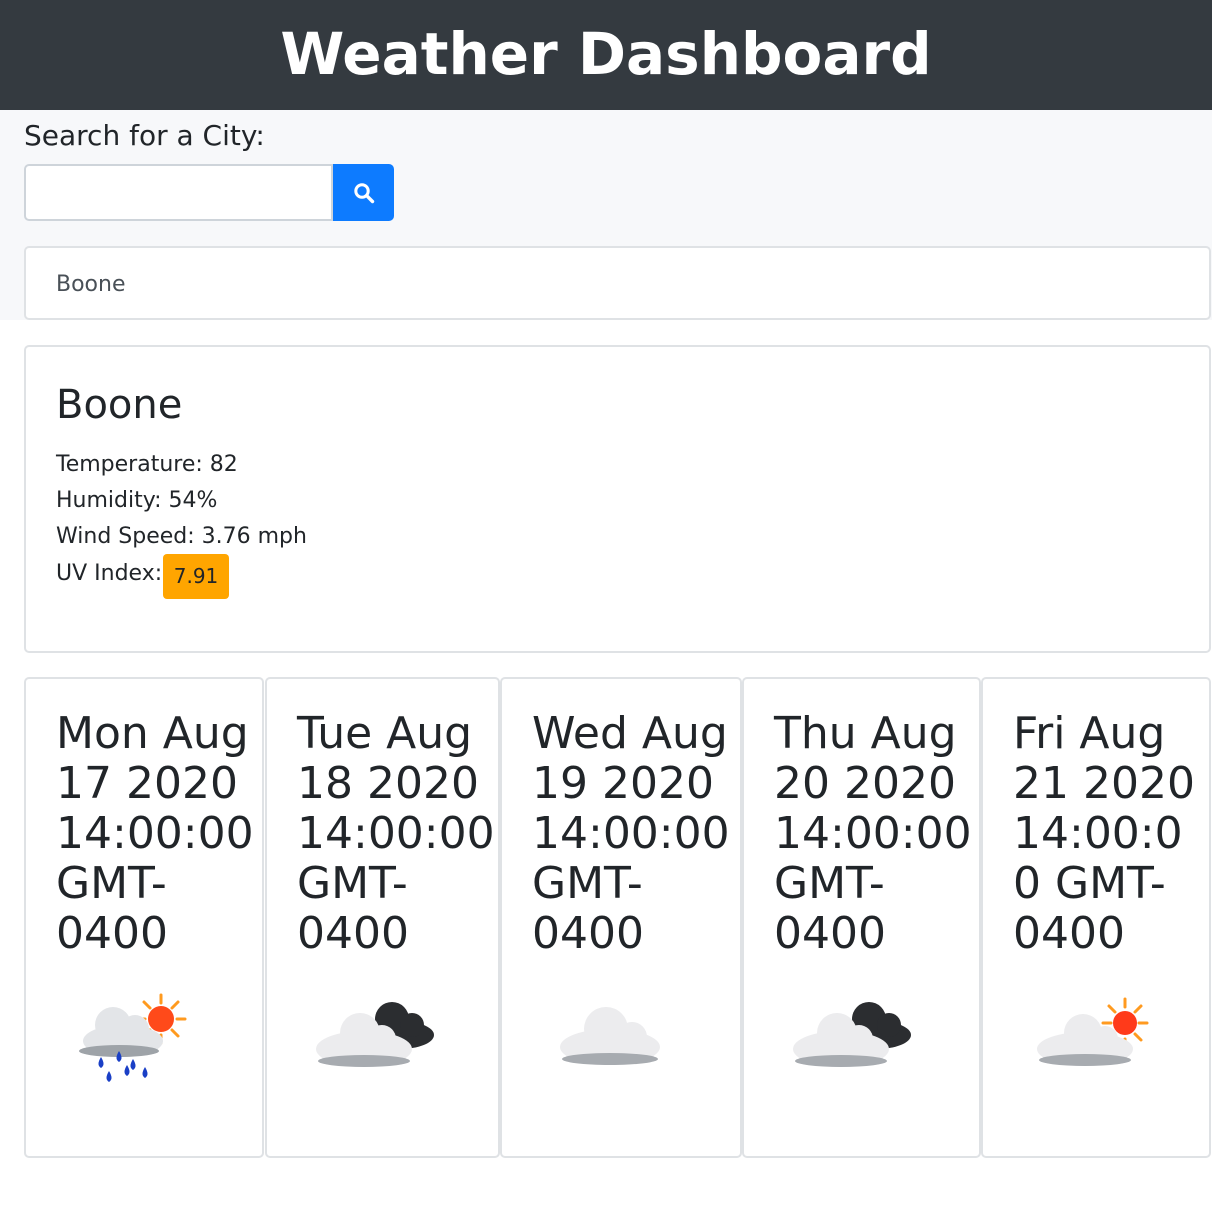  What do you see at coordinates (178, 192) in the screenshot?
I see `city-search-input` at bounding box center [178, 192].